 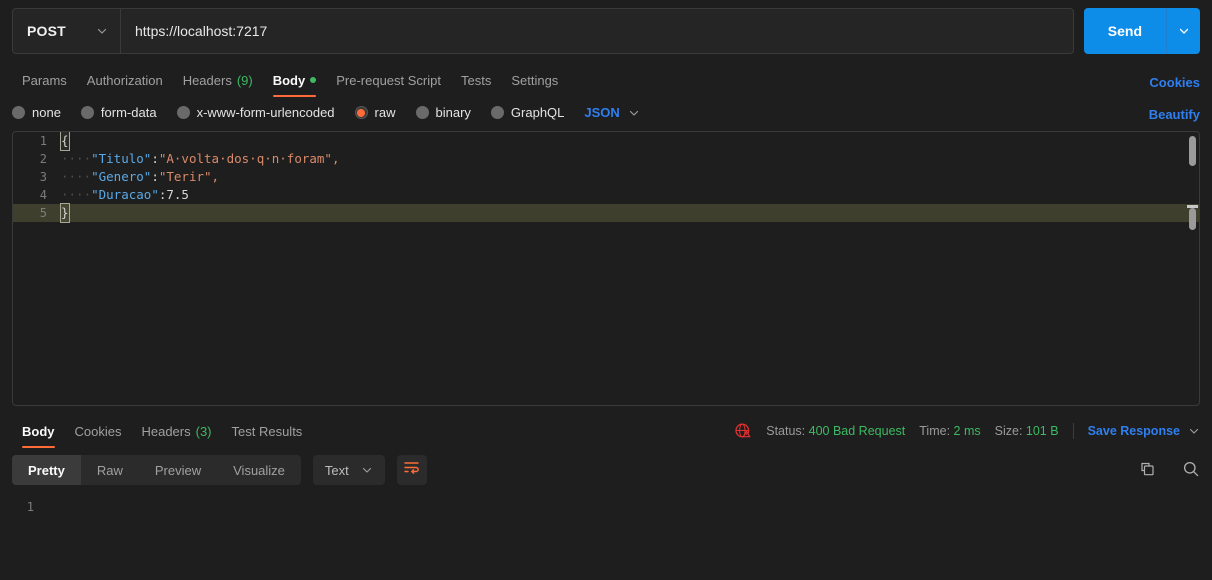 I want to click on status-item: Status: 400 Bad Request, so click(x=835, y=431).